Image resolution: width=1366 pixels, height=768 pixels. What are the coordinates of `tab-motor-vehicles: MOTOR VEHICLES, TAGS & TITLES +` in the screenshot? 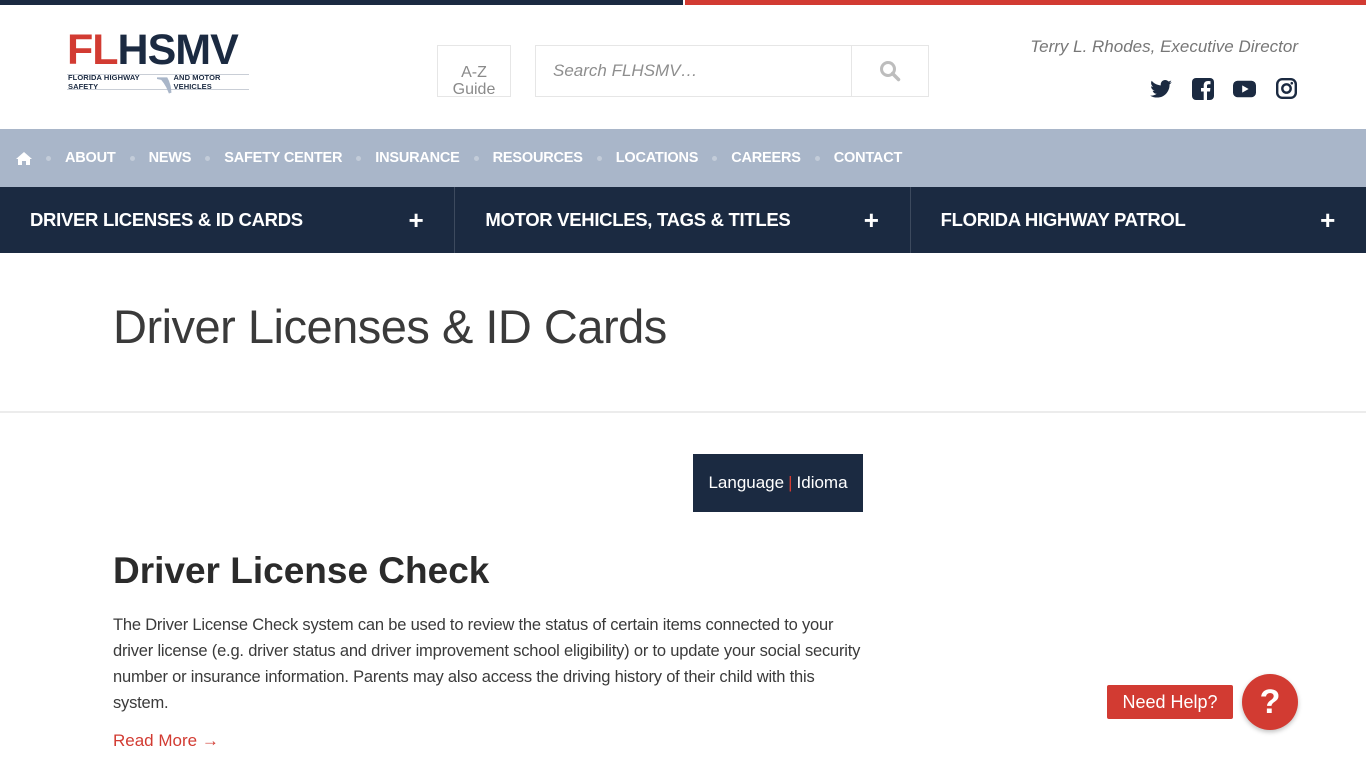 It's located at (683, 220).